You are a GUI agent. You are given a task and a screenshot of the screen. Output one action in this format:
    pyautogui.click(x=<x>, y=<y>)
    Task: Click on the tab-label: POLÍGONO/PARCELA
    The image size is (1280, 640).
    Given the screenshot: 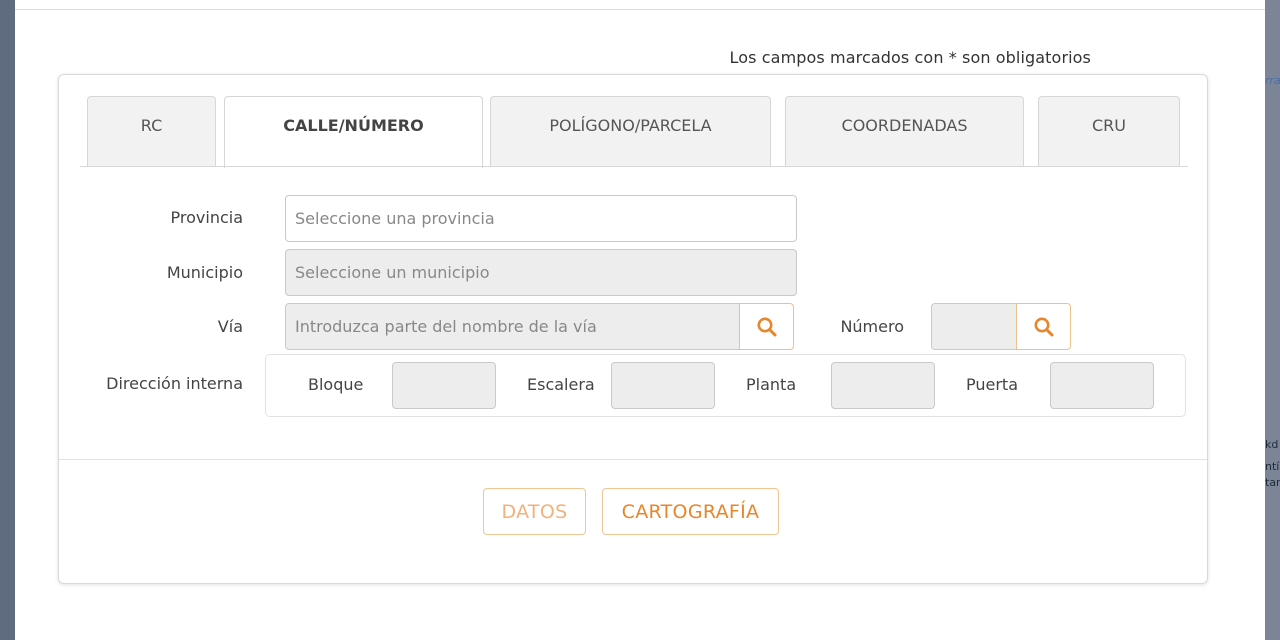 What is the action you would take?
    pyautogui.click(x=630, y=125)
    